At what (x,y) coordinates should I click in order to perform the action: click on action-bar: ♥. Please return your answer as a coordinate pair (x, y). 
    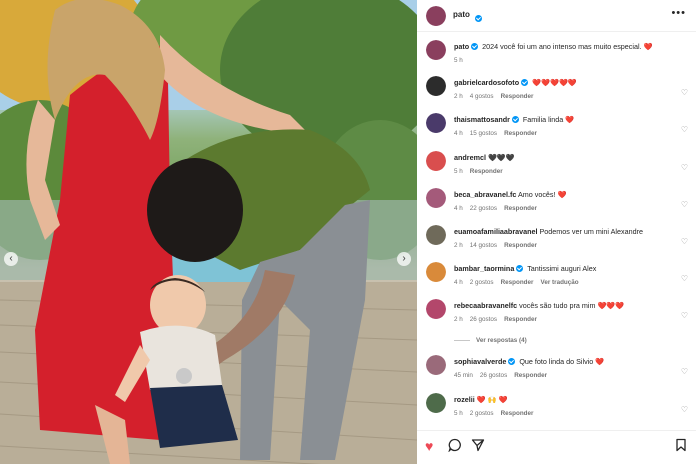
    Looking at the image, I should click on (556, 447).